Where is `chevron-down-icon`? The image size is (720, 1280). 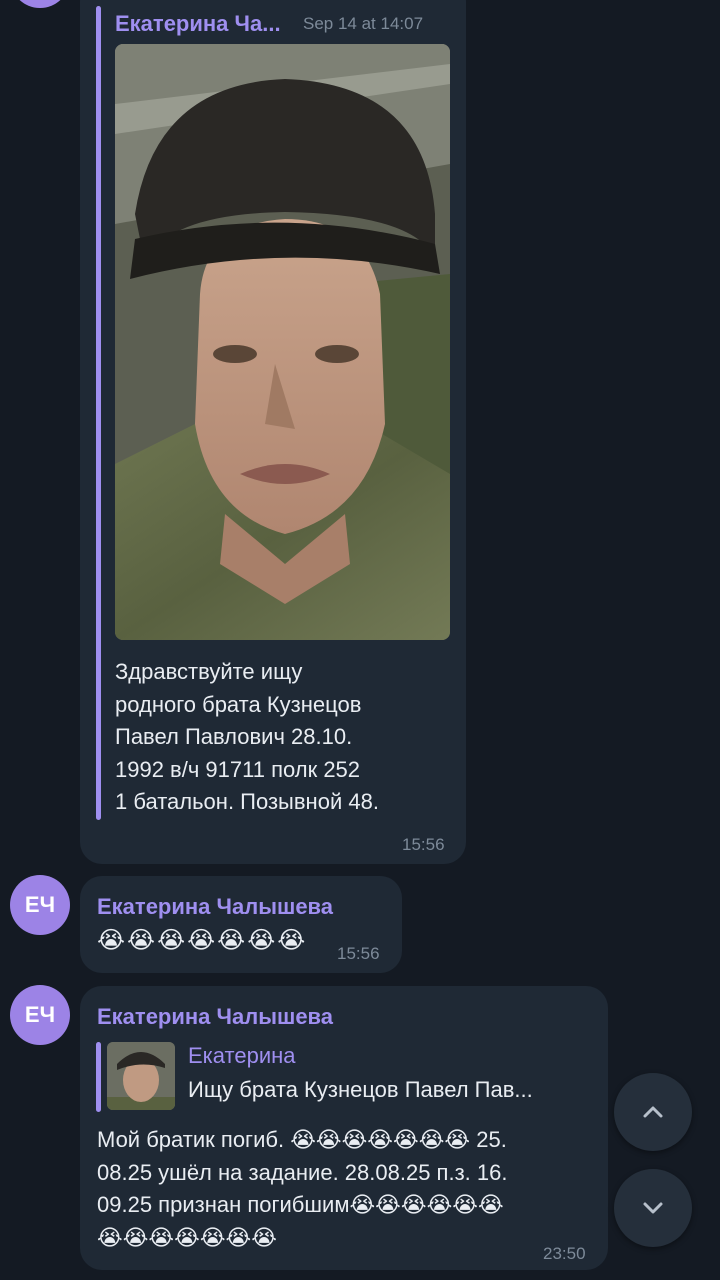
chevron-down-icon is located at coordinates (653, 1208).